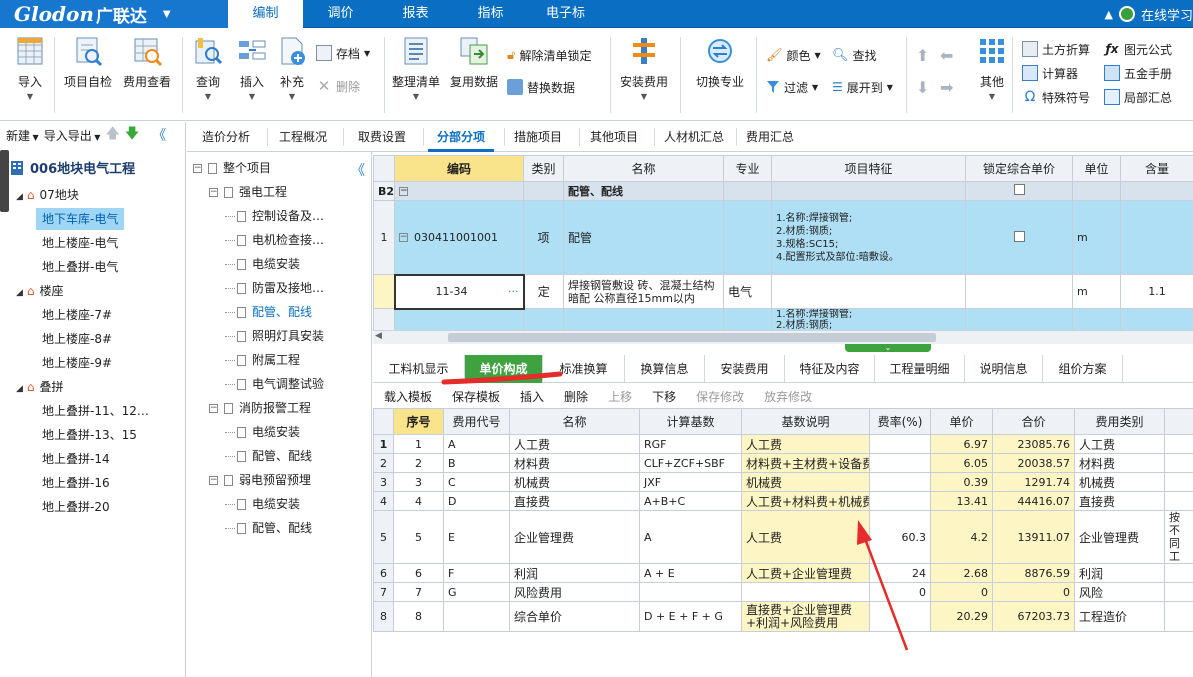 Image resolution: width=1193 pixels, height=677 pixels. Describe the element at coordinates (565, 14) in the screenshot. I see `menu-tab: 电子标` at that location.